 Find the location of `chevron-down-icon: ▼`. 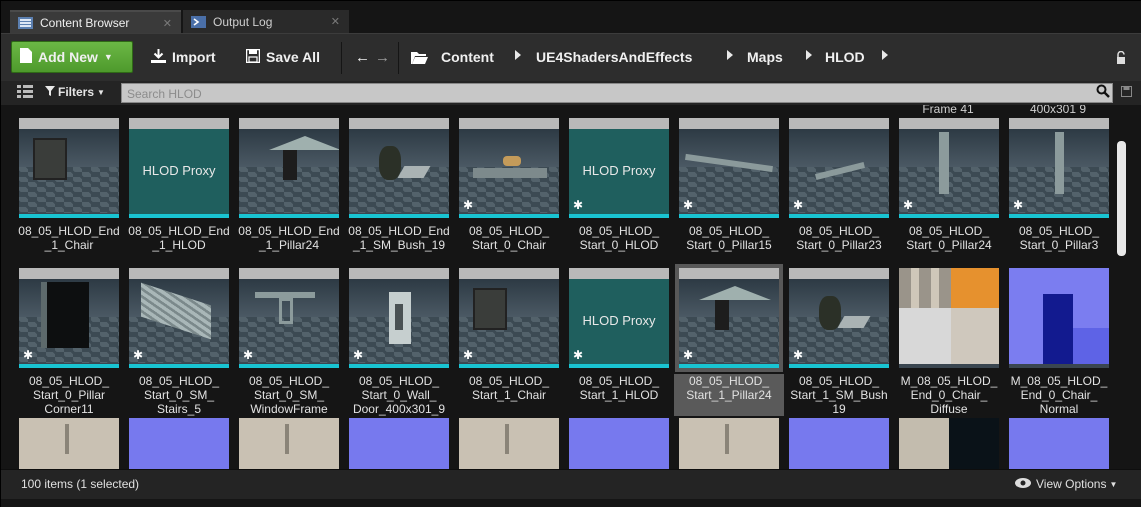

chevron-down-icon: ▼ is located at coordinates (1113, 484).